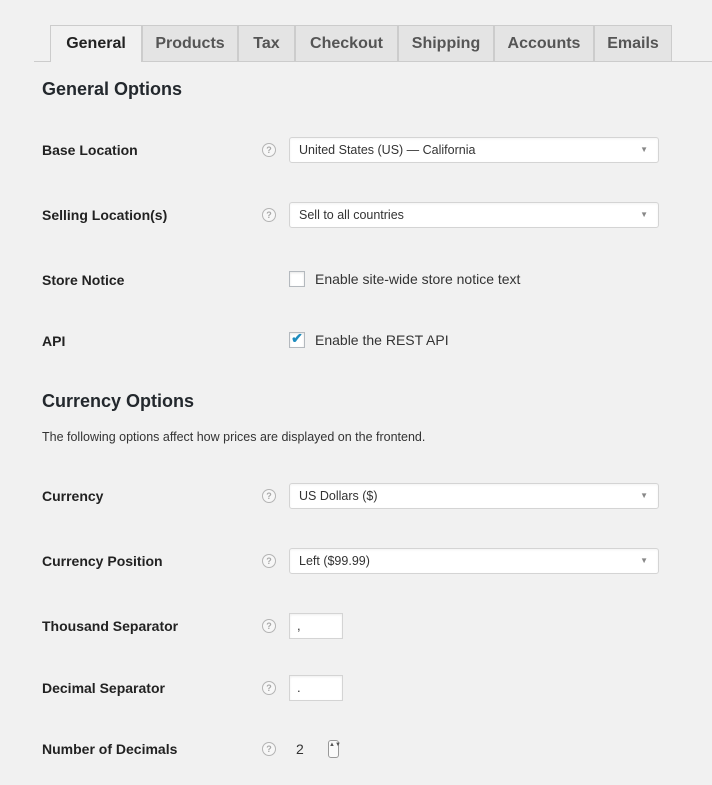  I want to click on tab-tax-label: Tax, so click(266, 43).